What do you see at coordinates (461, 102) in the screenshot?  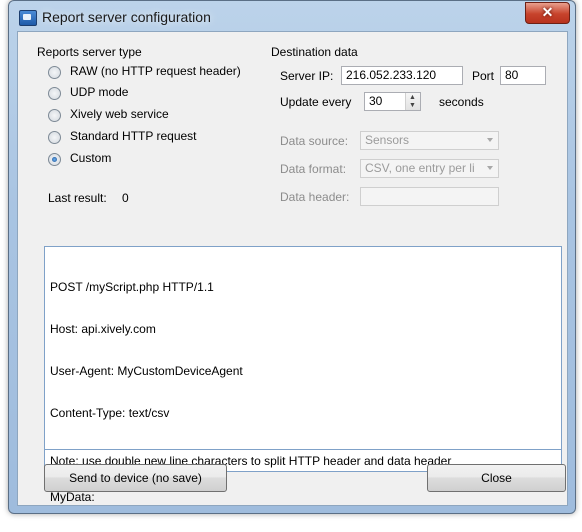 I see `seconds-label: seconds` at bounding box center [461, 102].